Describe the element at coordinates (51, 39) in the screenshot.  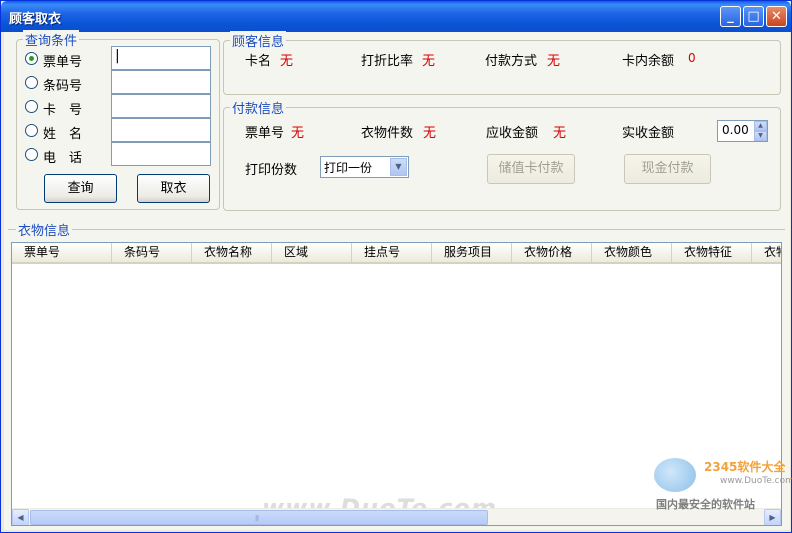
I see `query-legend: 查询条件` at that location.